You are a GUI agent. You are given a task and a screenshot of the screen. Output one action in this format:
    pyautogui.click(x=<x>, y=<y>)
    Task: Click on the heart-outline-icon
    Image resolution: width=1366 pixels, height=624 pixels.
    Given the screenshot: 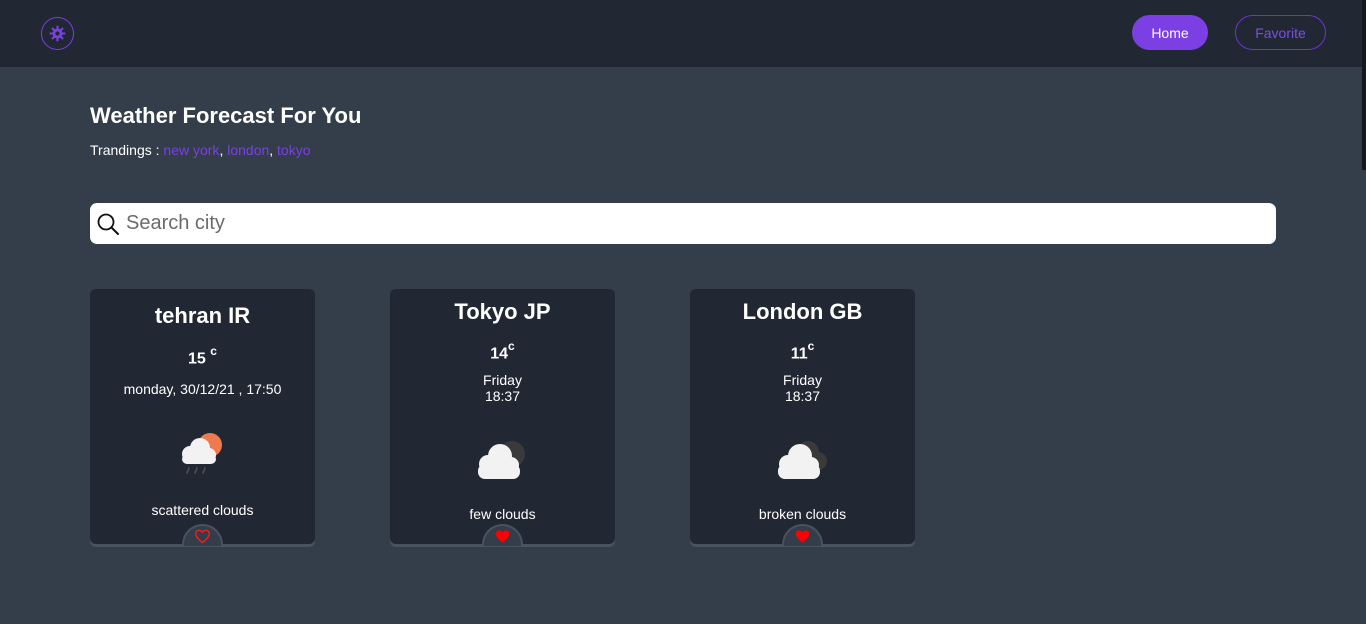 What is the action you would take?
    pyautogui.click(x=202, y=536)
    